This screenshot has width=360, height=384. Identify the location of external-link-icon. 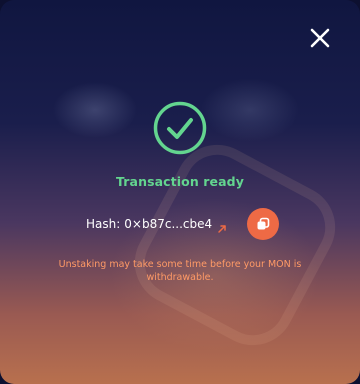
(222, 226).